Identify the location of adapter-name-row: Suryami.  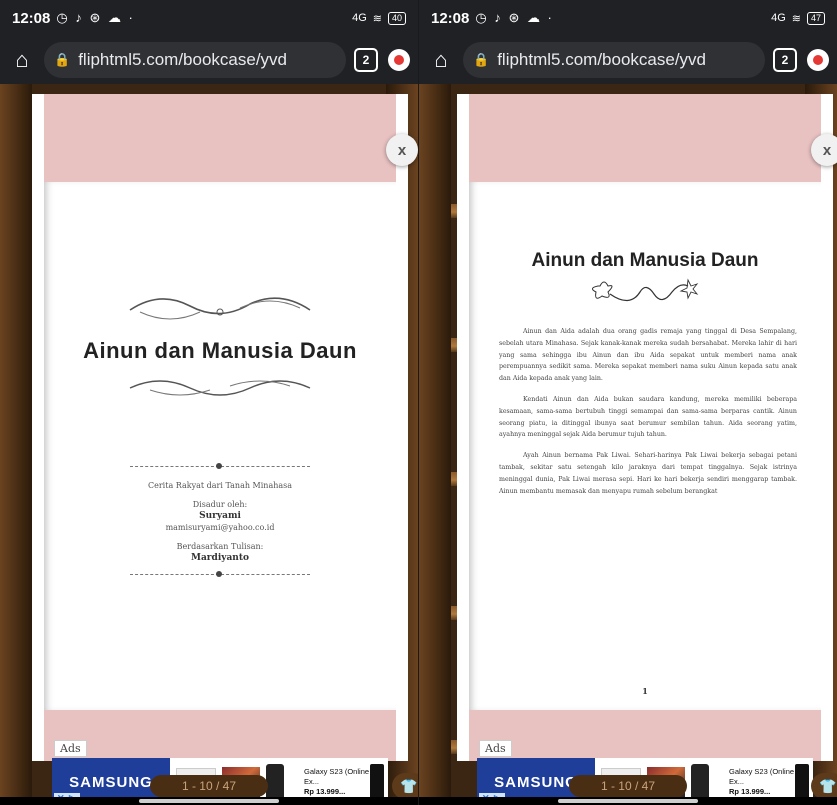
(220, 516).